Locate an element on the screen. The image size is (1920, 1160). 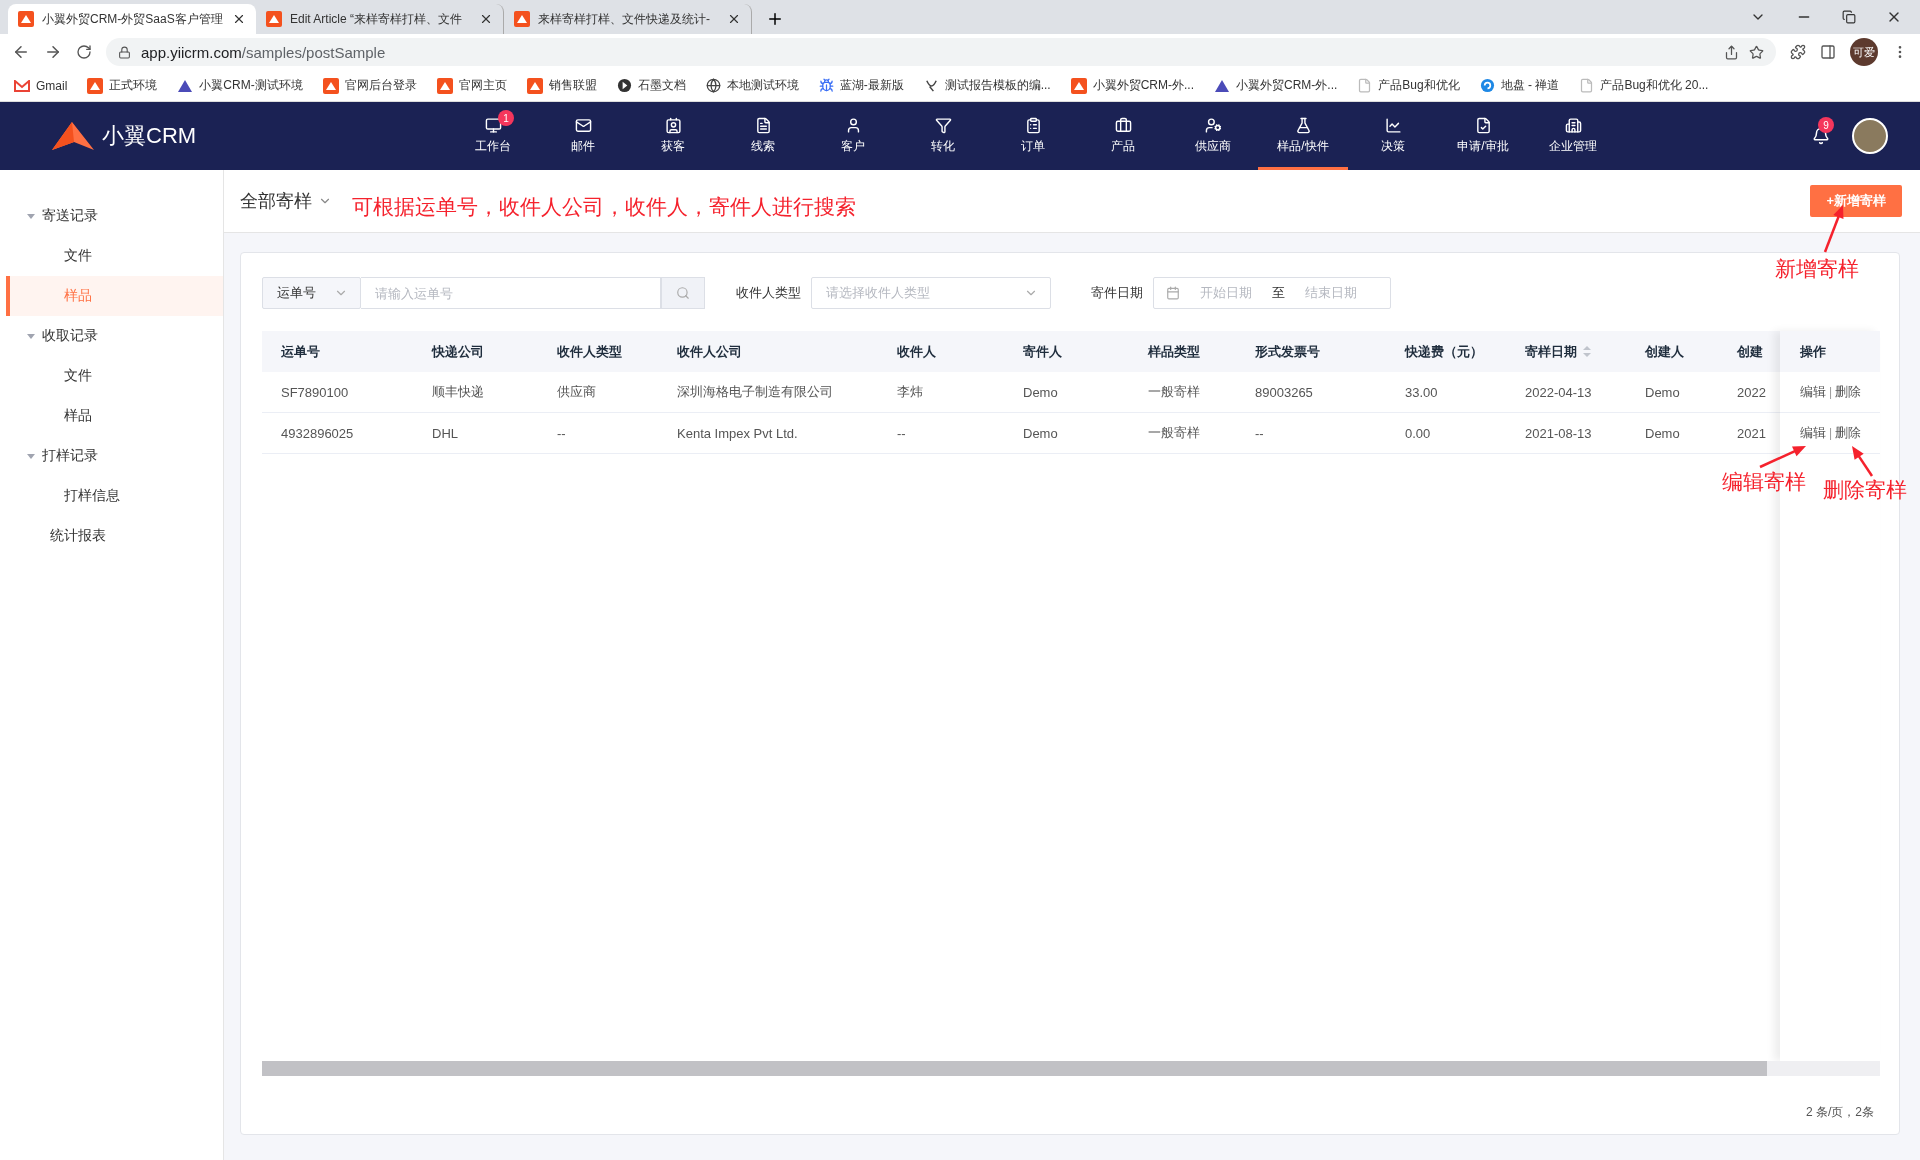
date-range-field: 开始日期 至 结束日期 is located at coordinates (1272, 293).